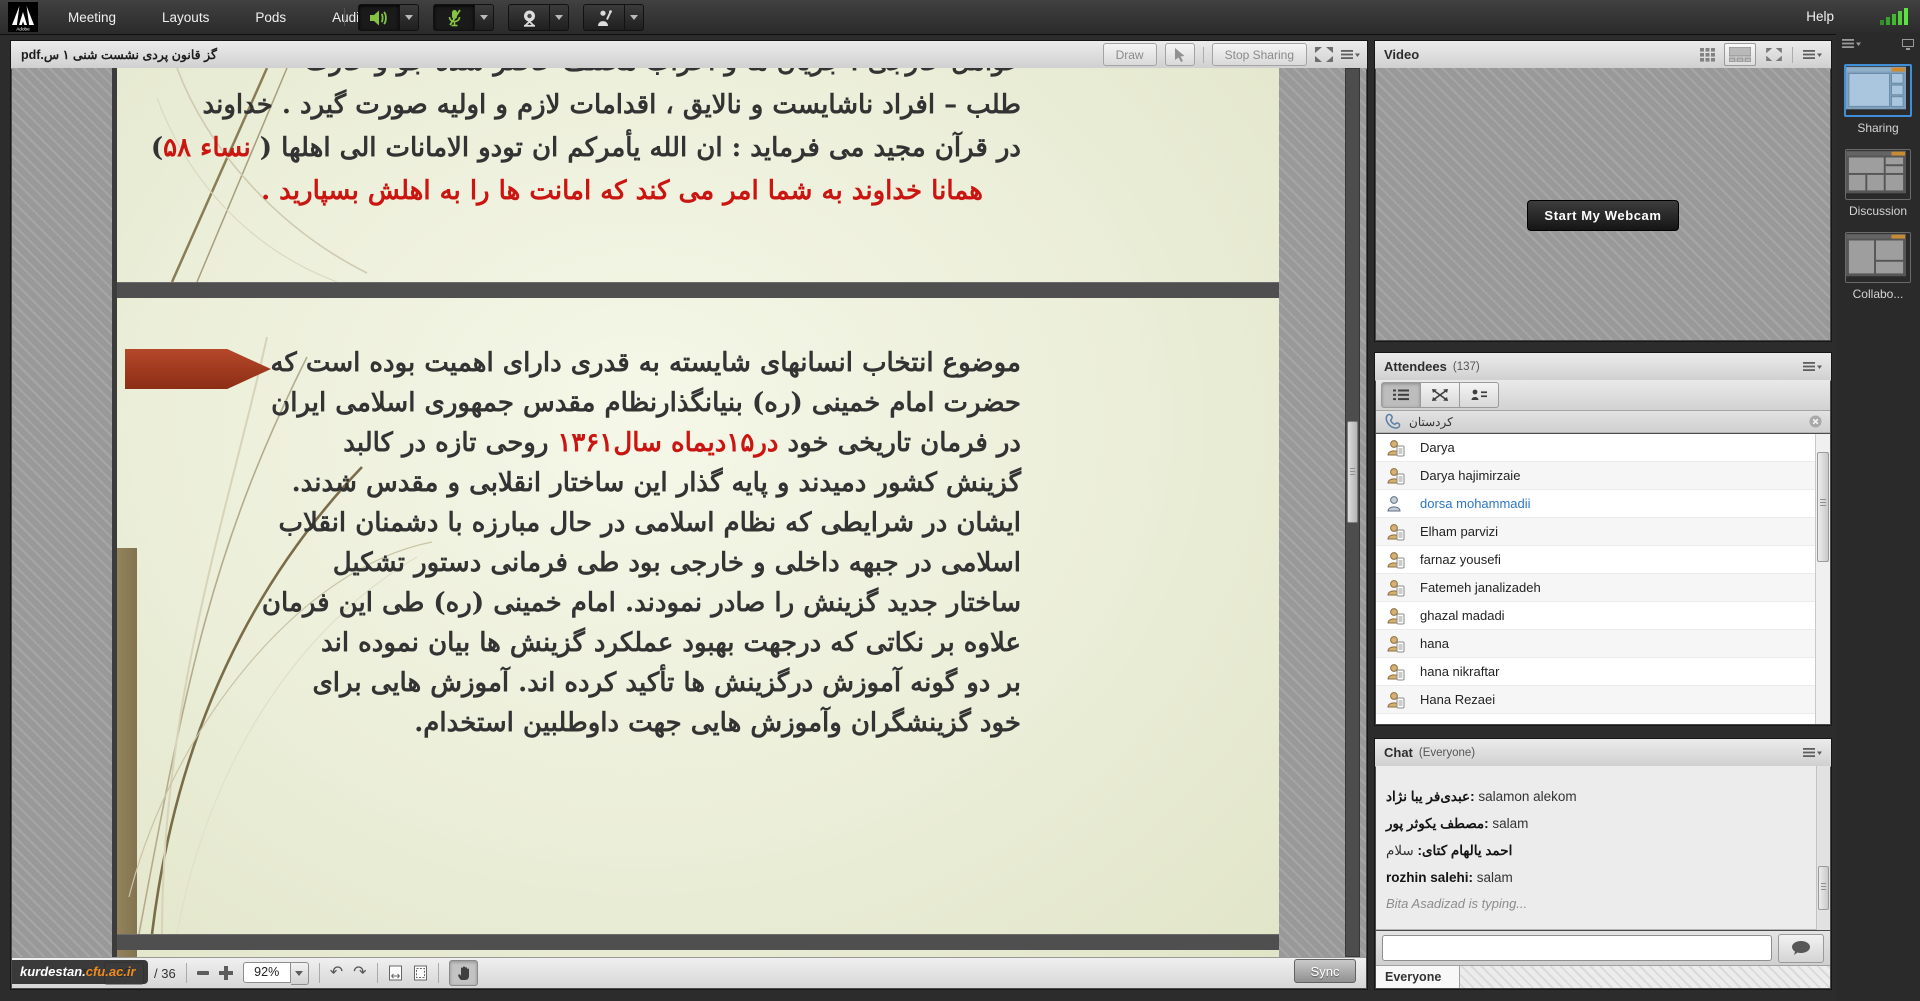 The width and height of the screenshot is (1920, 1001). What do you see at coordinates (559, 17) in the screenshot?
I see `webcam-dropdown-button` at bounding box center [559, 17].